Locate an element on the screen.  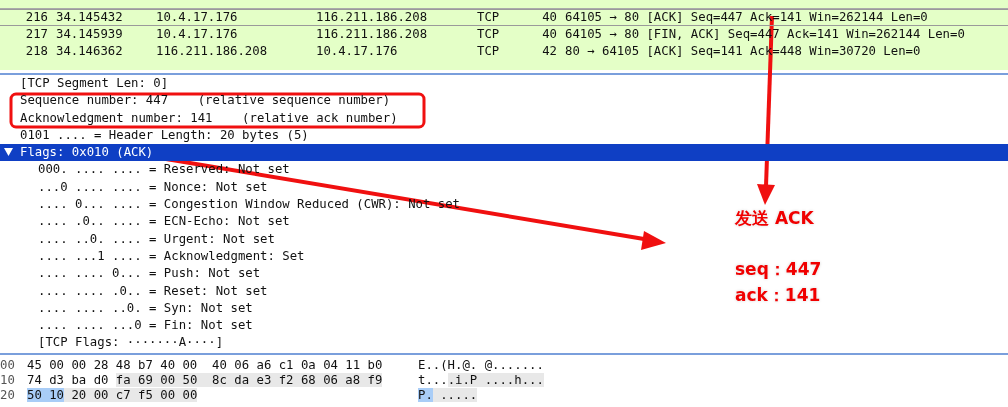
packet-time: 34.146362 is located at coordinates (90, 51).